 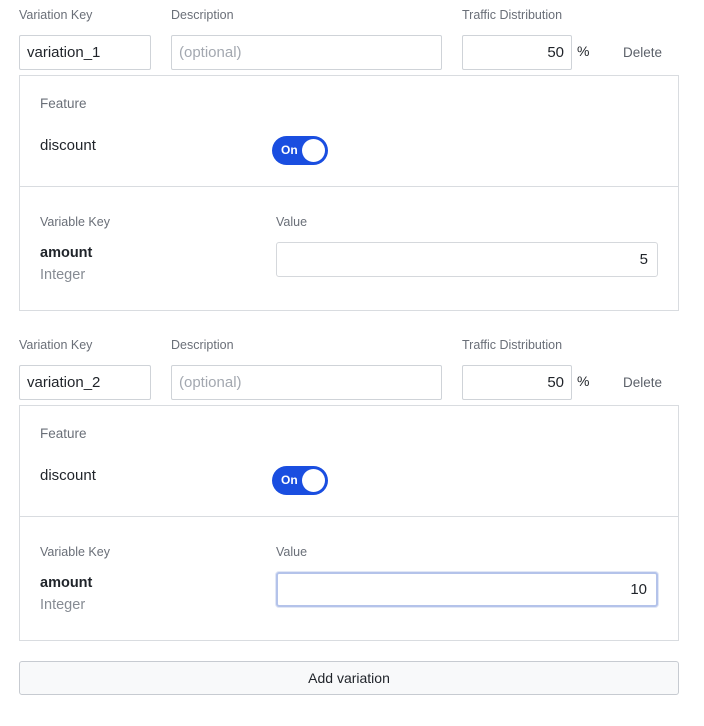 I want to click on add-variation-button: Add variation, so click(x=349, y=678).